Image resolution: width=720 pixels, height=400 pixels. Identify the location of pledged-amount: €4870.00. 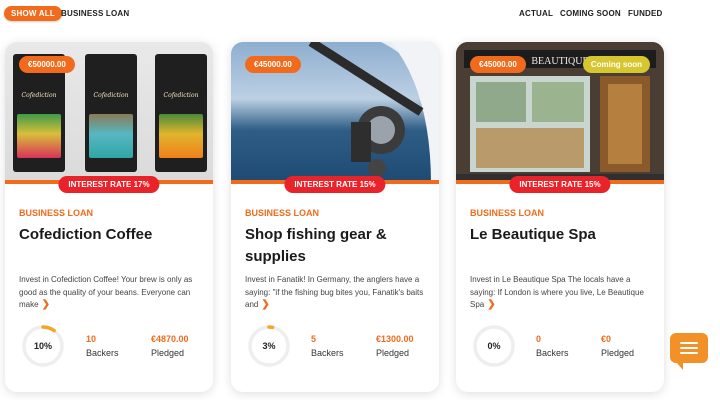
(170, 339).